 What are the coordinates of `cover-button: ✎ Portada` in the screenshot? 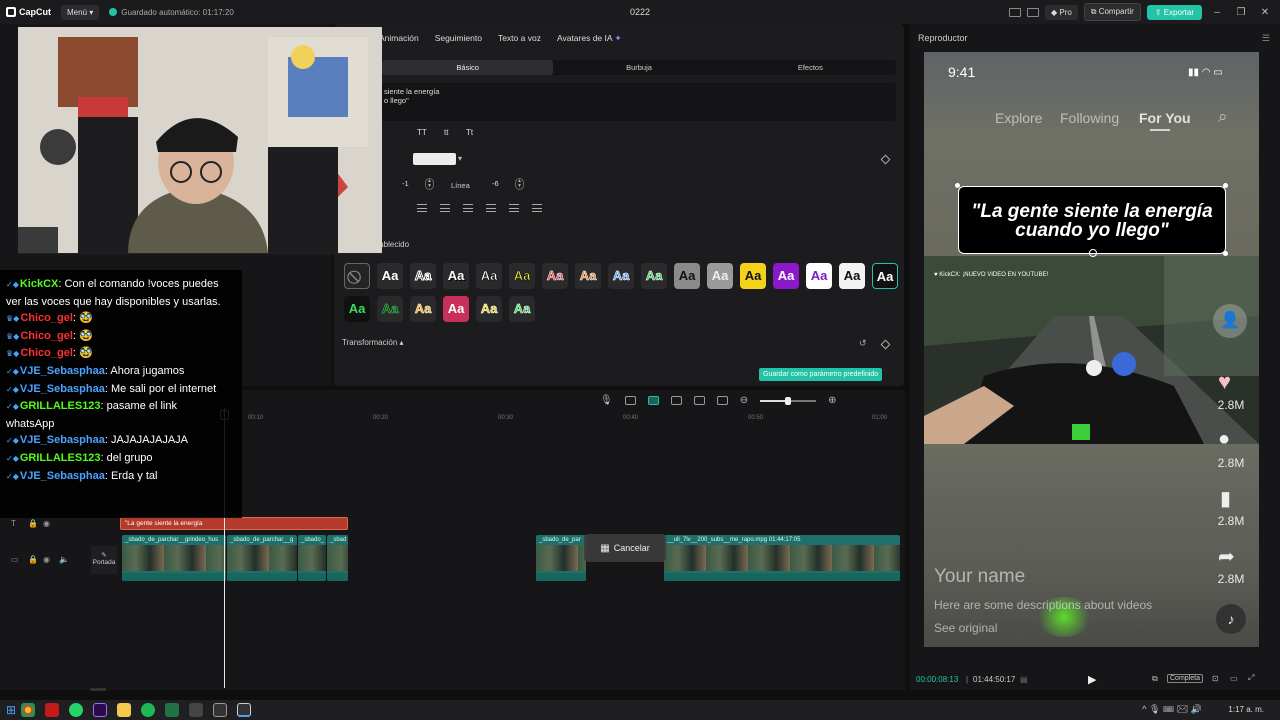 It's located at (104, 560).